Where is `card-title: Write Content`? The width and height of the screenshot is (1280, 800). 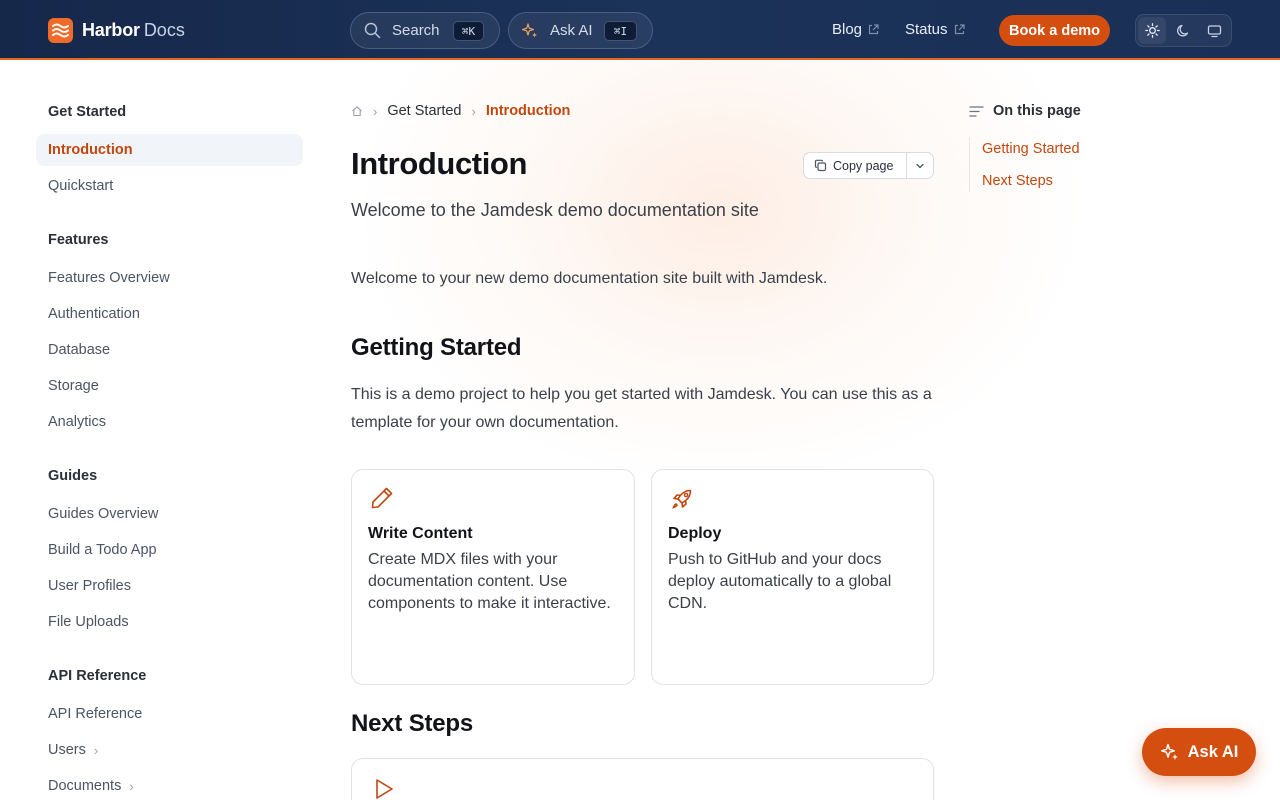 card-title: Write Content is located at coordinates (420, 533).